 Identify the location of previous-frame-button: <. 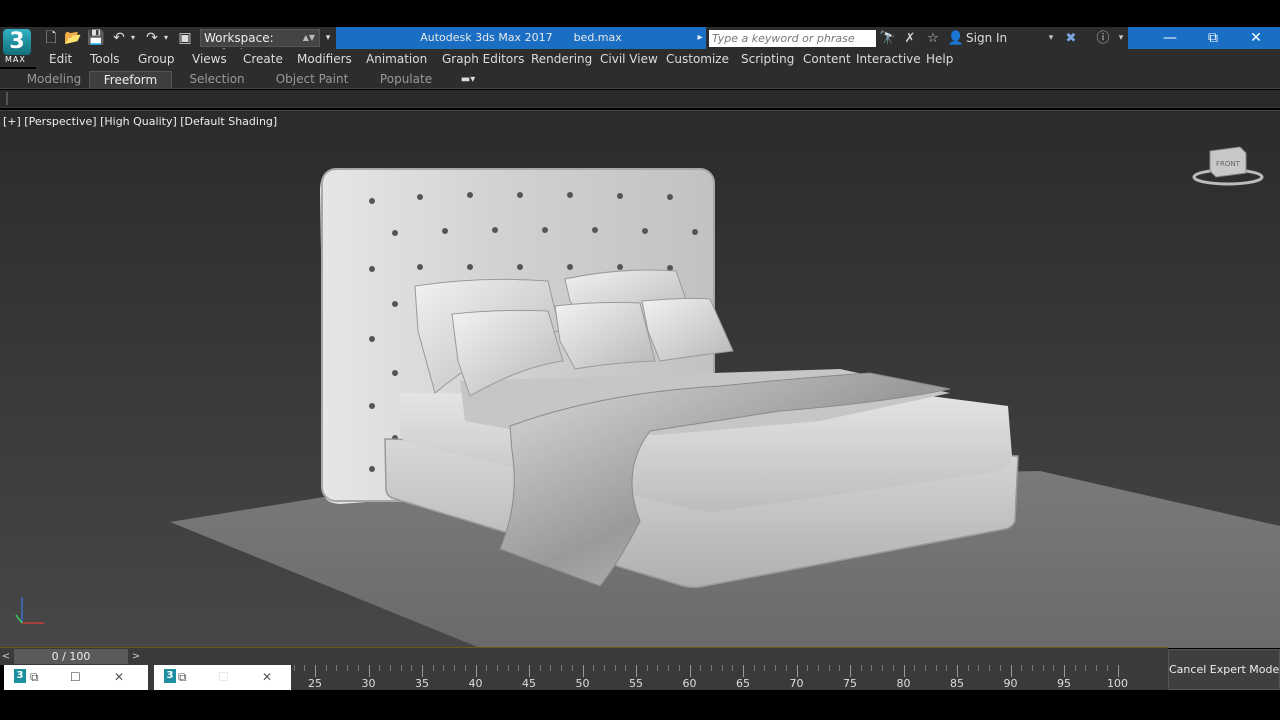
(6, 656).